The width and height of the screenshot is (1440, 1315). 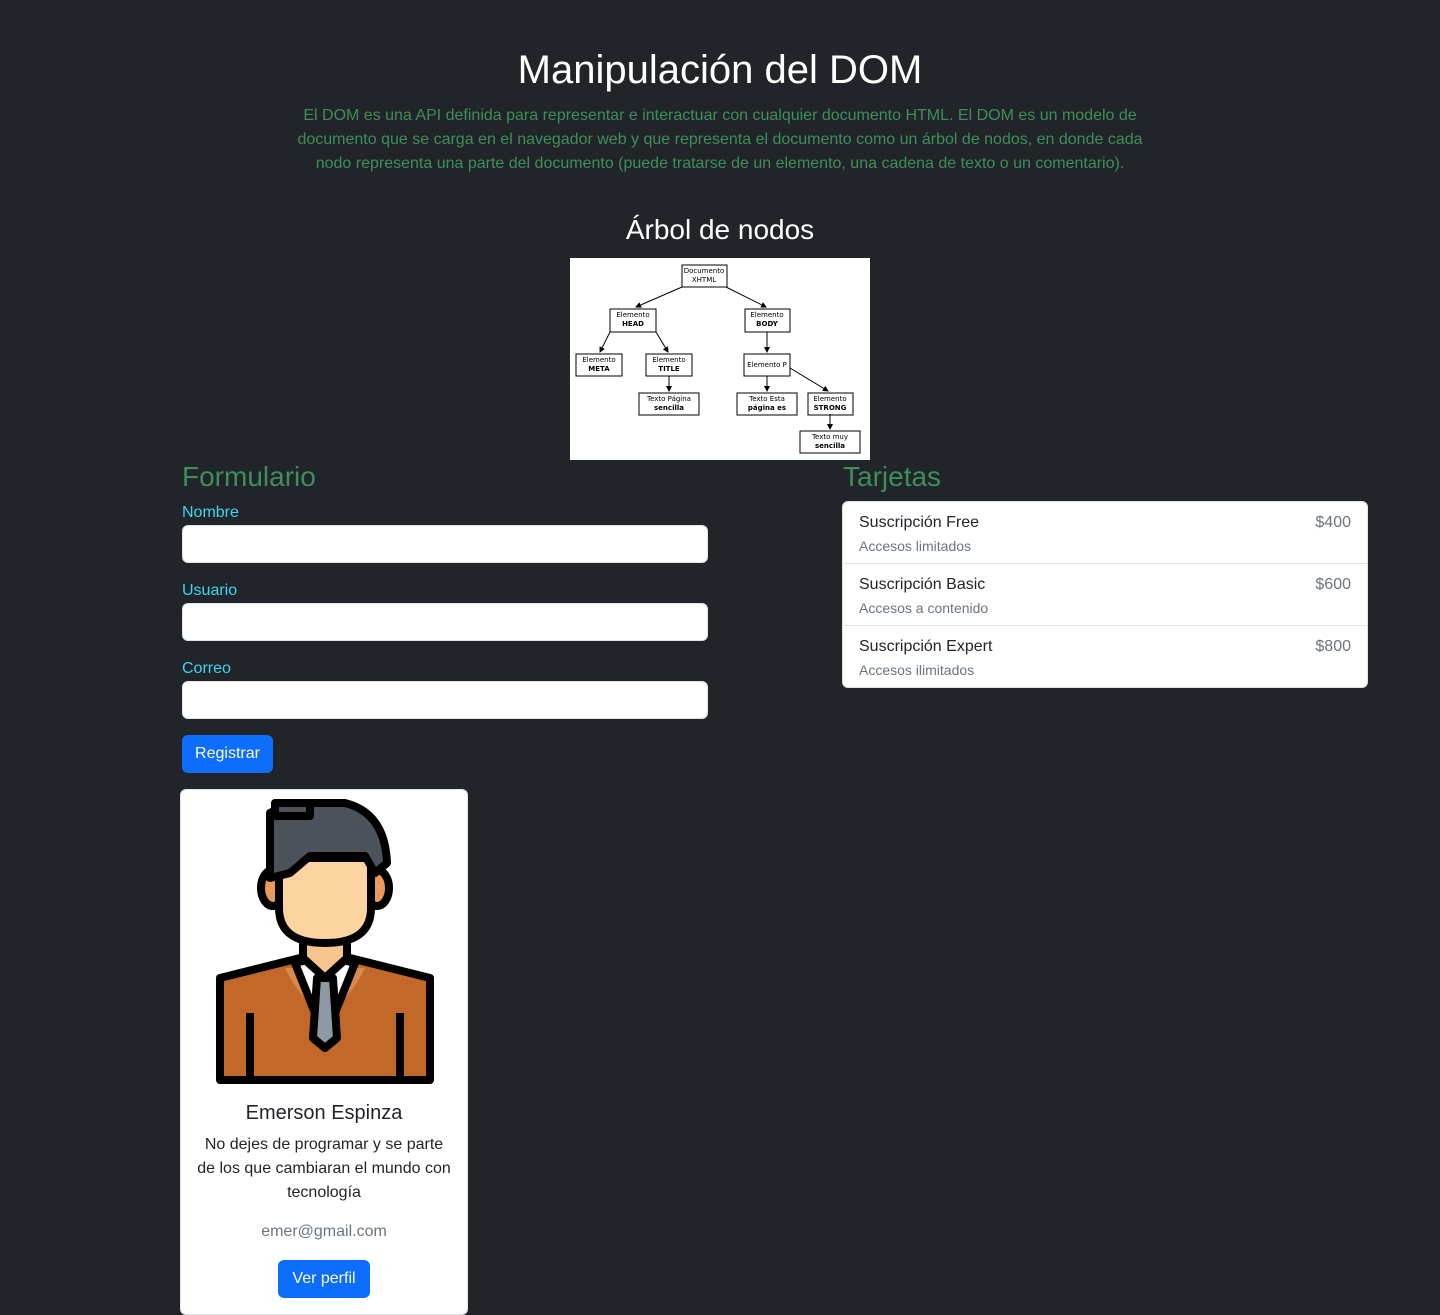 What do you see at coordinates (227, 754) in the screenshot?
I see `registrar-button: Registrar` at bounding box center [227, 754].